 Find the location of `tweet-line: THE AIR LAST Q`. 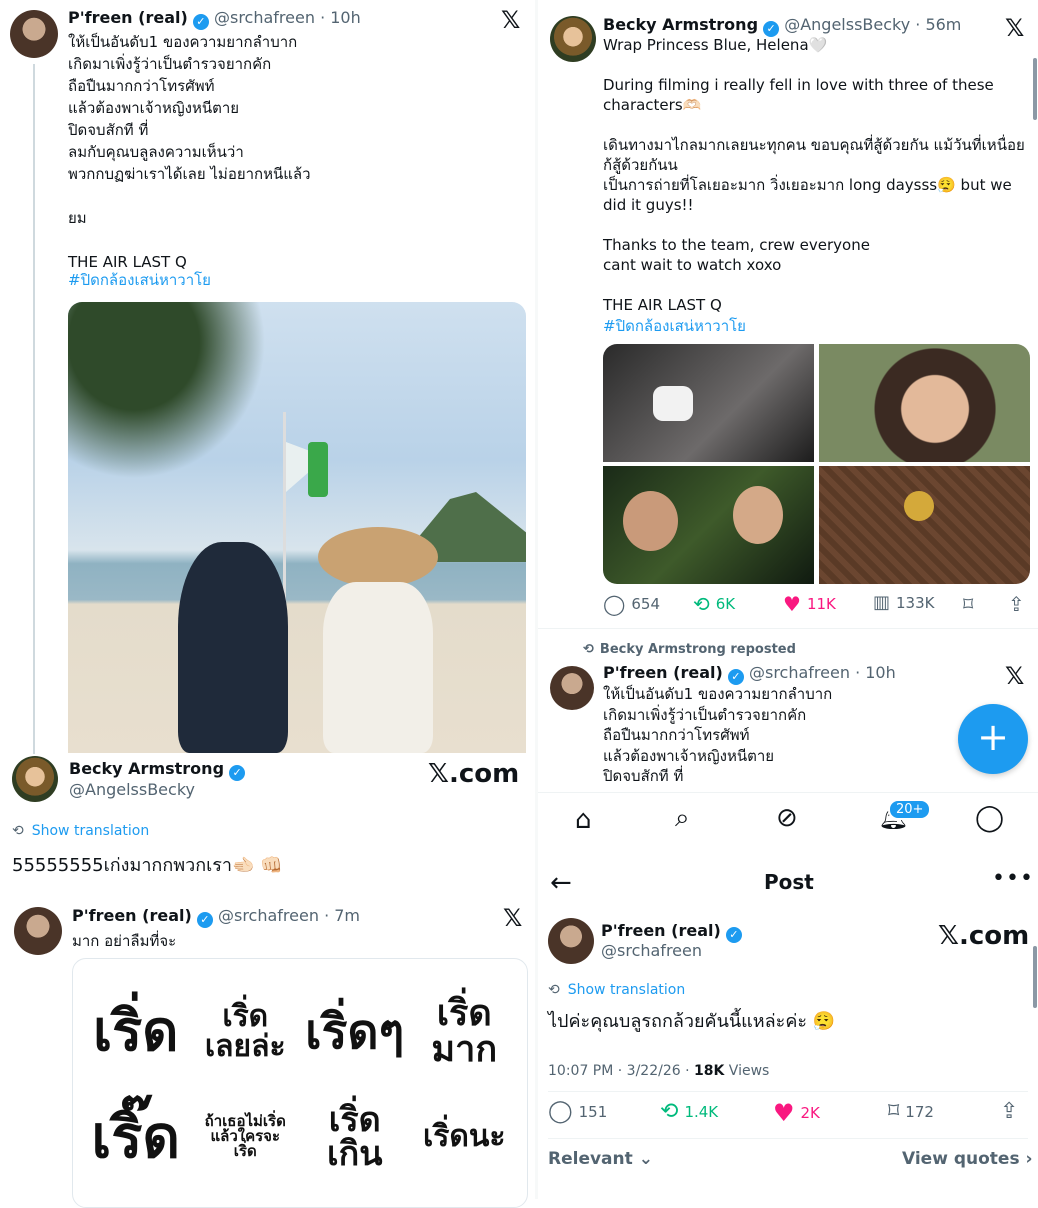

tweet-line: THE AIR LAST Q is located at coordinates (662, 305).